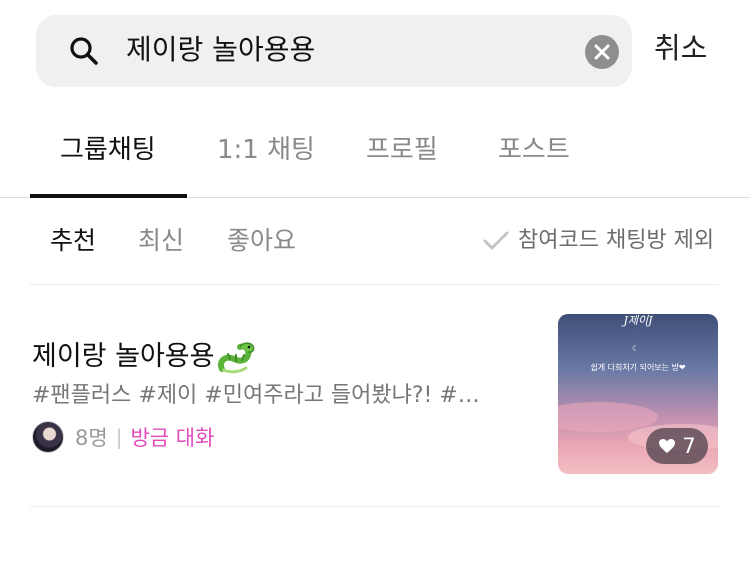  Describe the element at coordinates (636, 348) in the screenshot. I see `moon-icon: ☾` at that location.